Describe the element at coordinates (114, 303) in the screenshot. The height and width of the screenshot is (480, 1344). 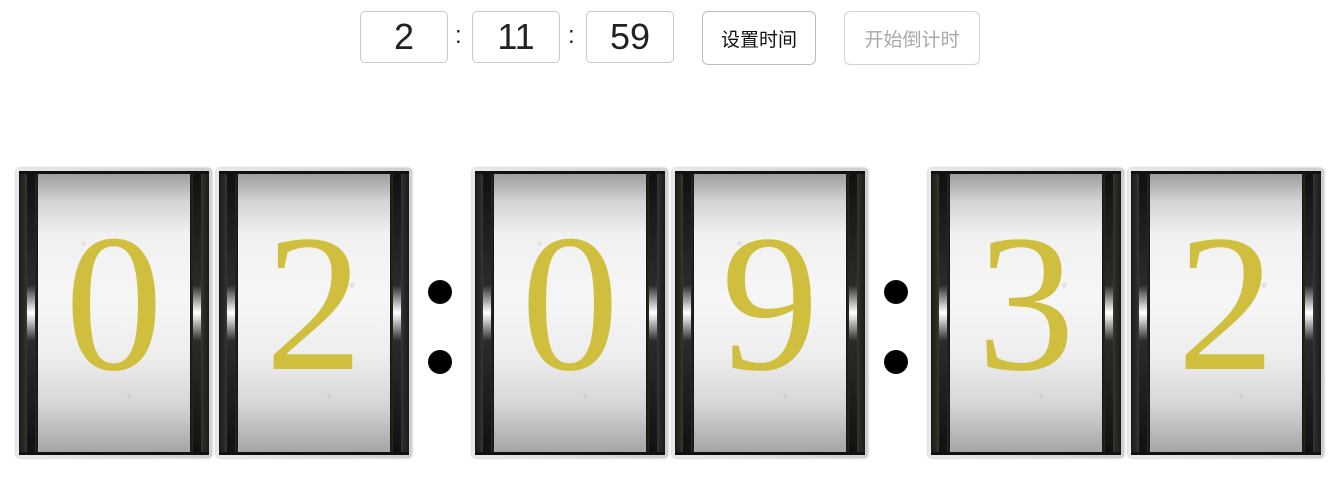
I see `hours-tens-digit: 0` at that location.